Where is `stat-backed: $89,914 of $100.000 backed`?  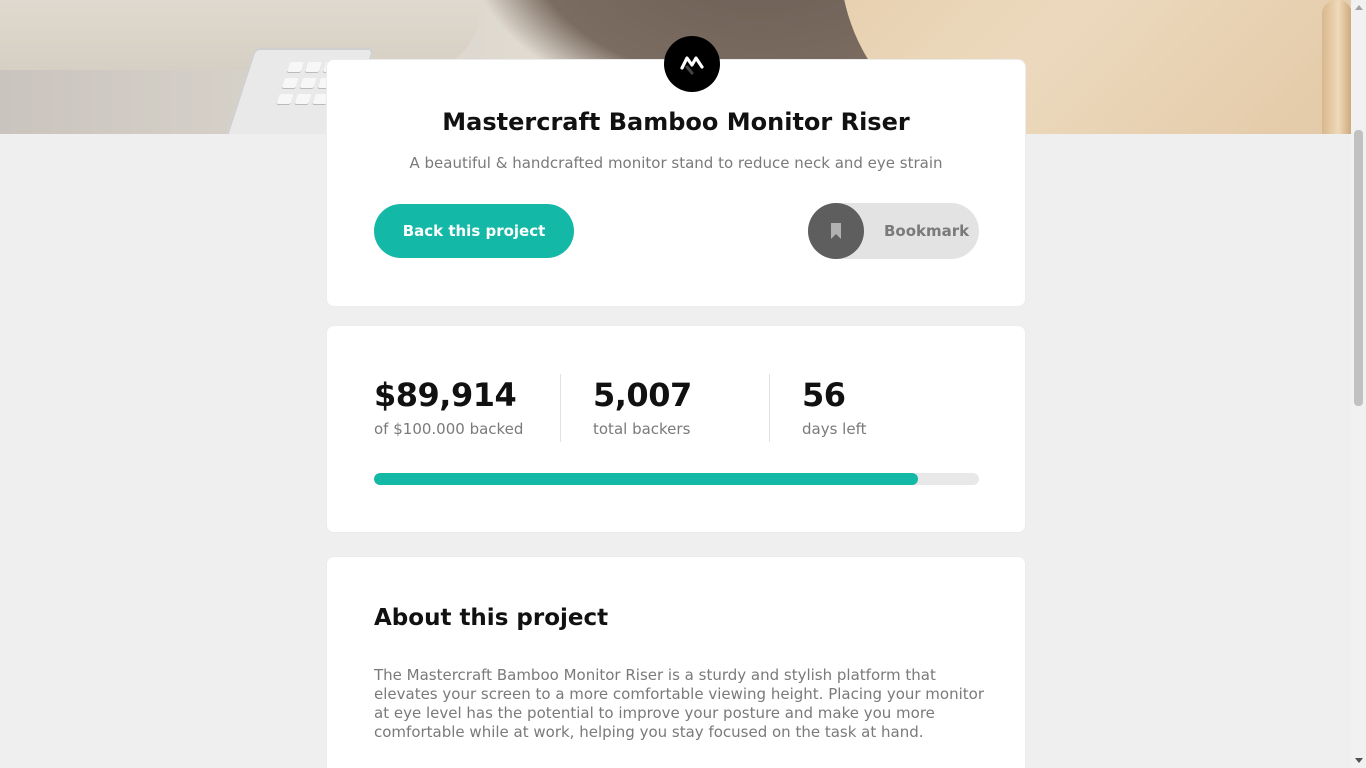 stat-backed: $89,914 of $100.000 backed is located at coordinates (448, 407).